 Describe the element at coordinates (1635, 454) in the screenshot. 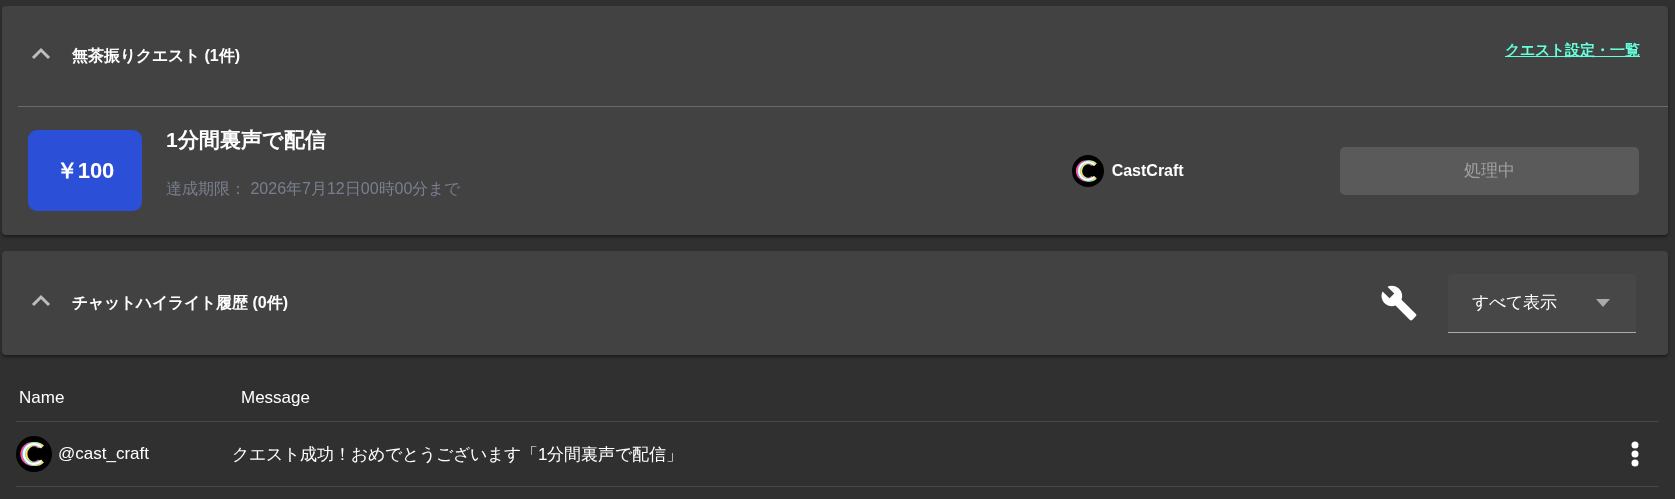

I see `more-icon` at that location.